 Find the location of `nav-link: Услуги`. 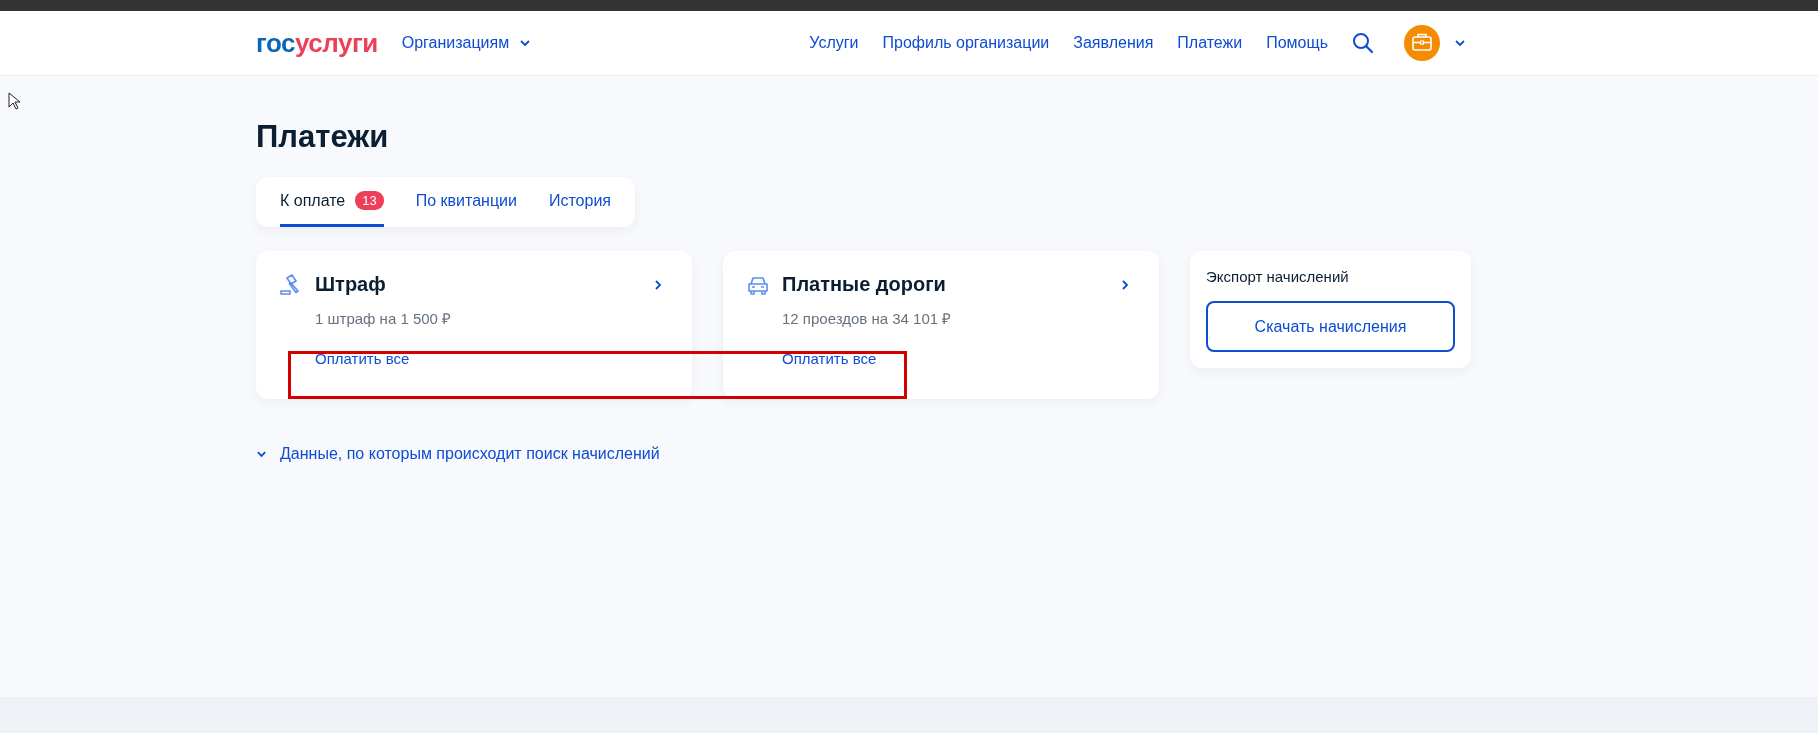

nav-link: Услуги is located at coordinates (834, 43).